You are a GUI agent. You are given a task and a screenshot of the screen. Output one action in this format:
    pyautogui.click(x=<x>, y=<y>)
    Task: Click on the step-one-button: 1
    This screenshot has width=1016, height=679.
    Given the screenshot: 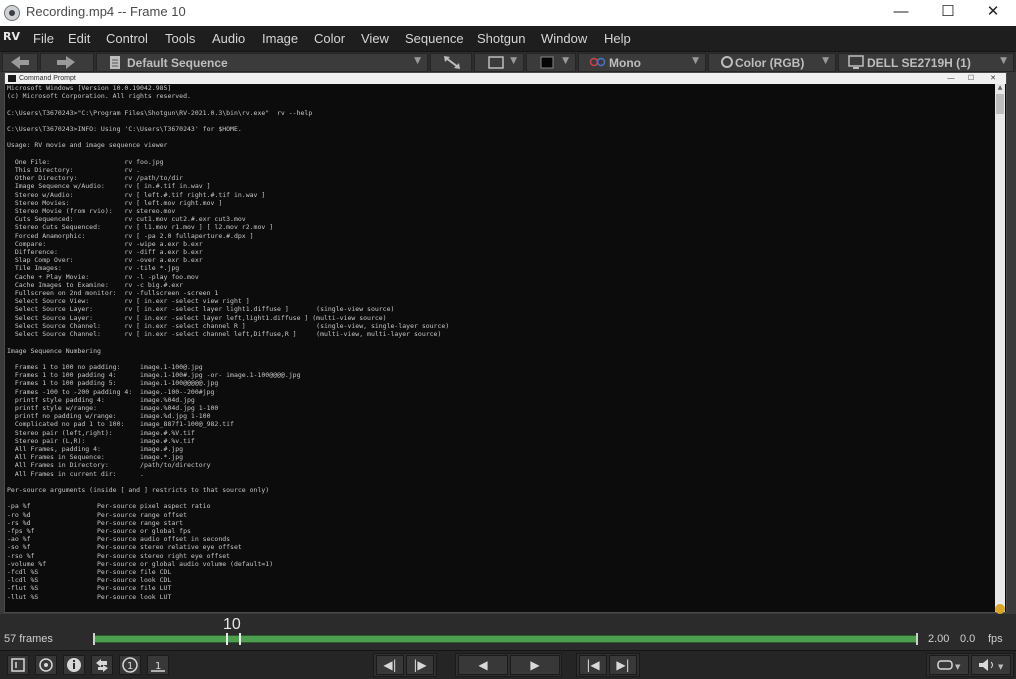 What is the action you would take?
    pyautogui.click(x=158, y=665)
    